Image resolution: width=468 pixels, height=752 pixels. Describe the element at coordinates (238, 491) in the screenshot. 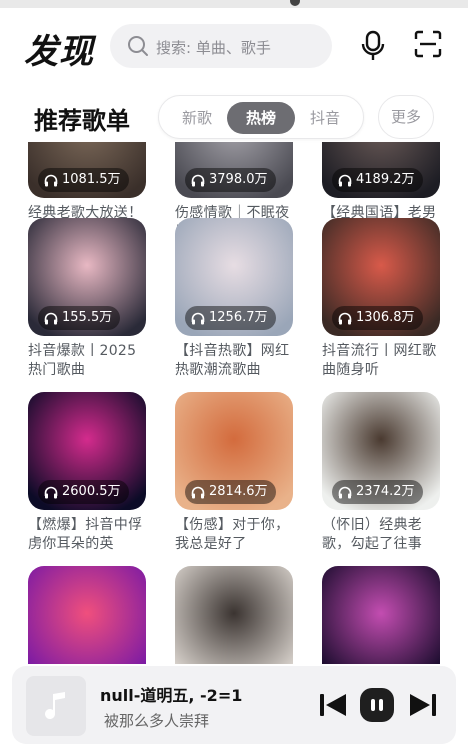

I see `play-count: 2814.6万` at that location.